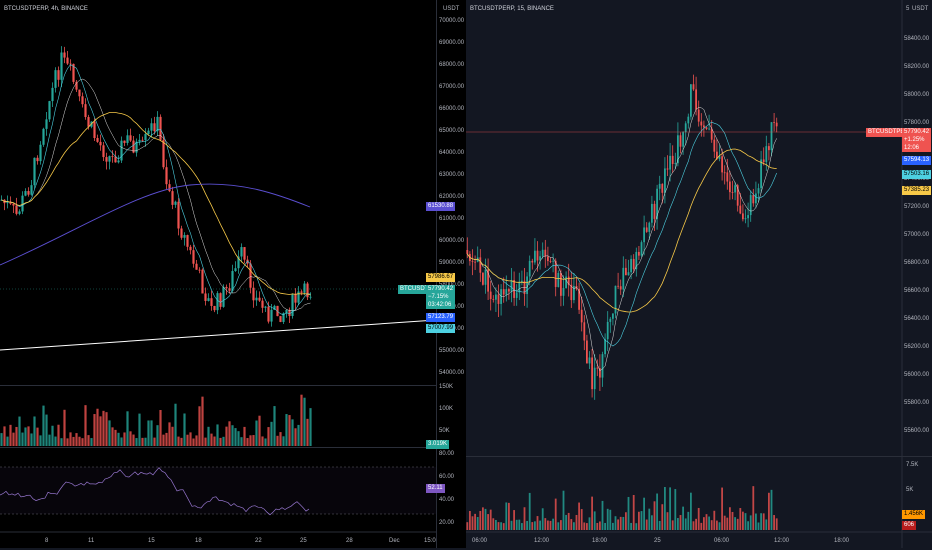 This screenshot has height=550, width=932. What do you see at coordinates (452, 263) in the screenshot?
I see `left-price-tick: 59000.00` at bounding box center [452, 263].